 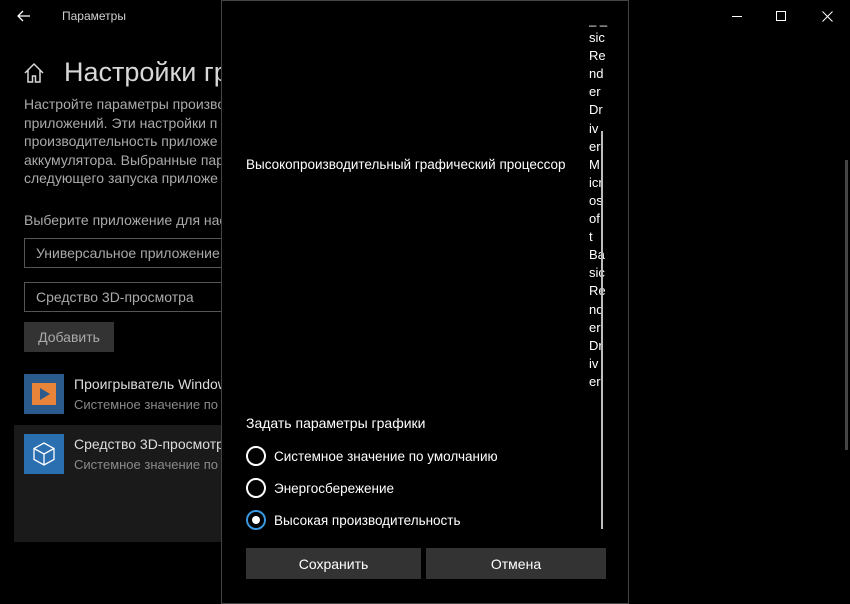 I want to click on app-select: Средство 3D-просмотра, so click(x=134, y=297).